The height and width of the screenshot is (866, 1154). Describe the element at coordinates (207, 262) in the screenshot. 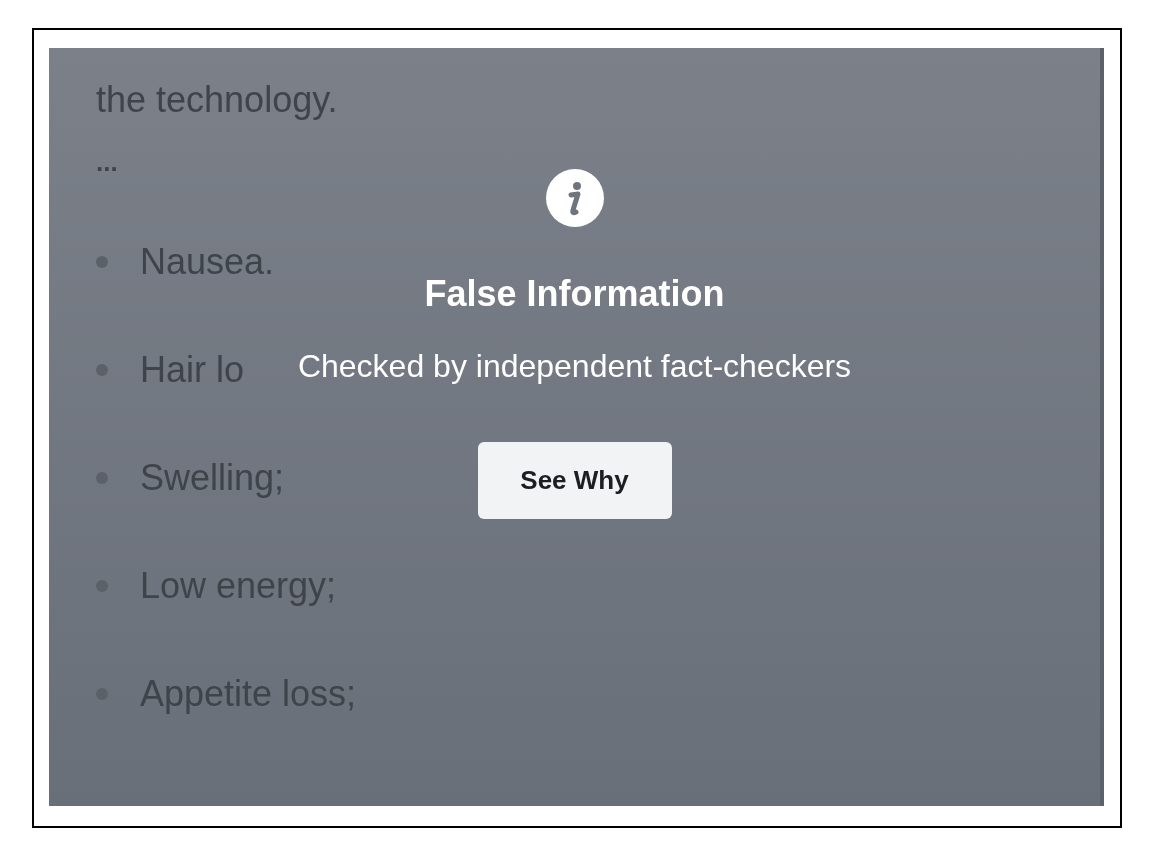

I see `list-item-text: Nausea.` at that location.